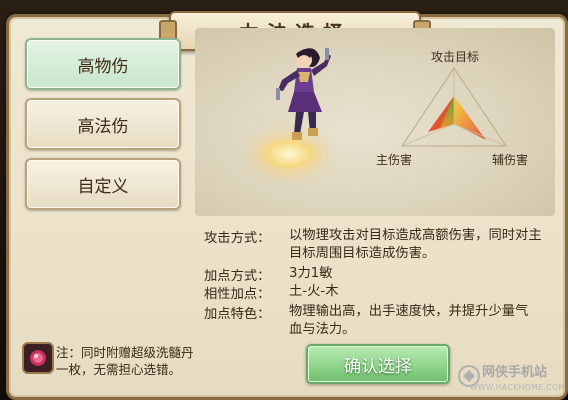 This screenshot has width=568, height=400. I want to click on option-label: 自定义, so click(103, 186).